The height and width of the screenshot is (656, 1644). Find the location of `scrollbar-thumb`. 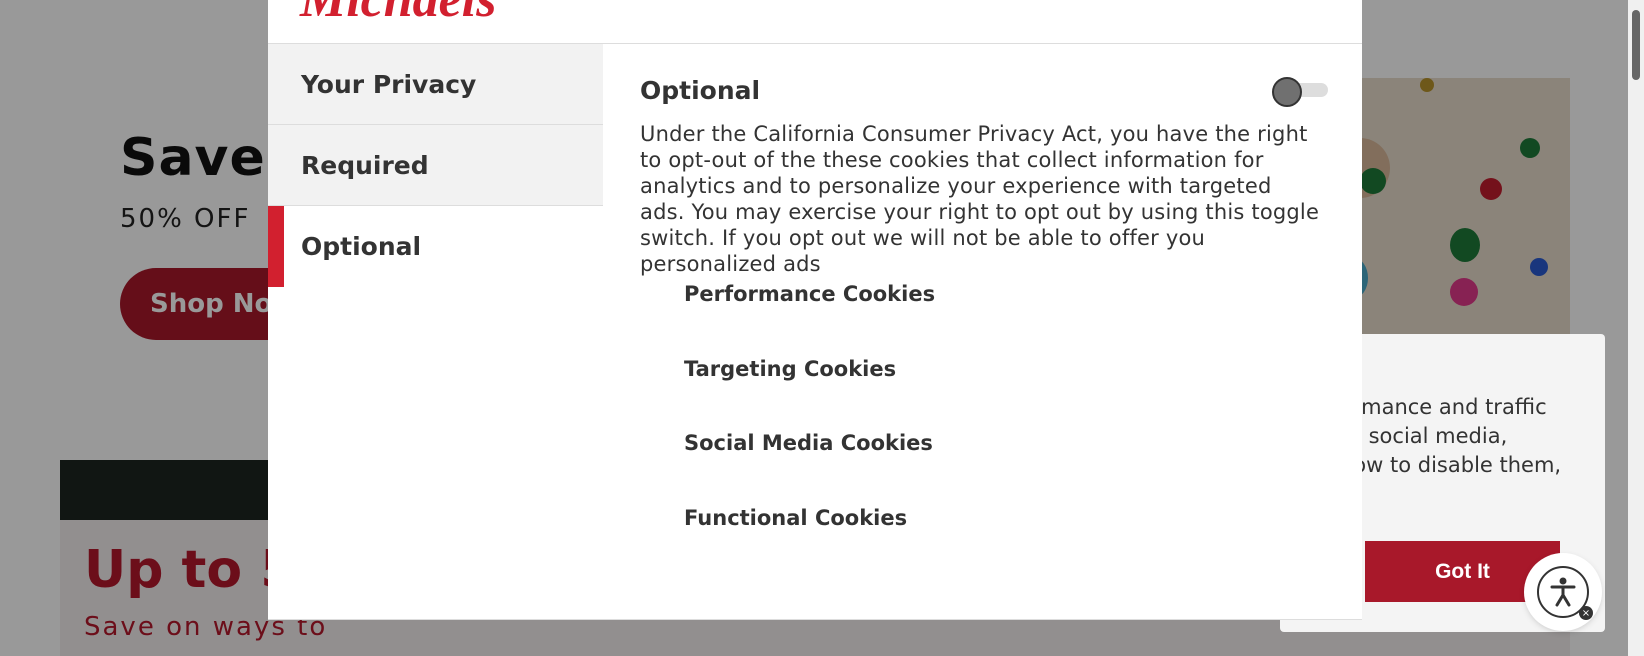

scrollbar-thumb is located at coordinates (1636, 45).